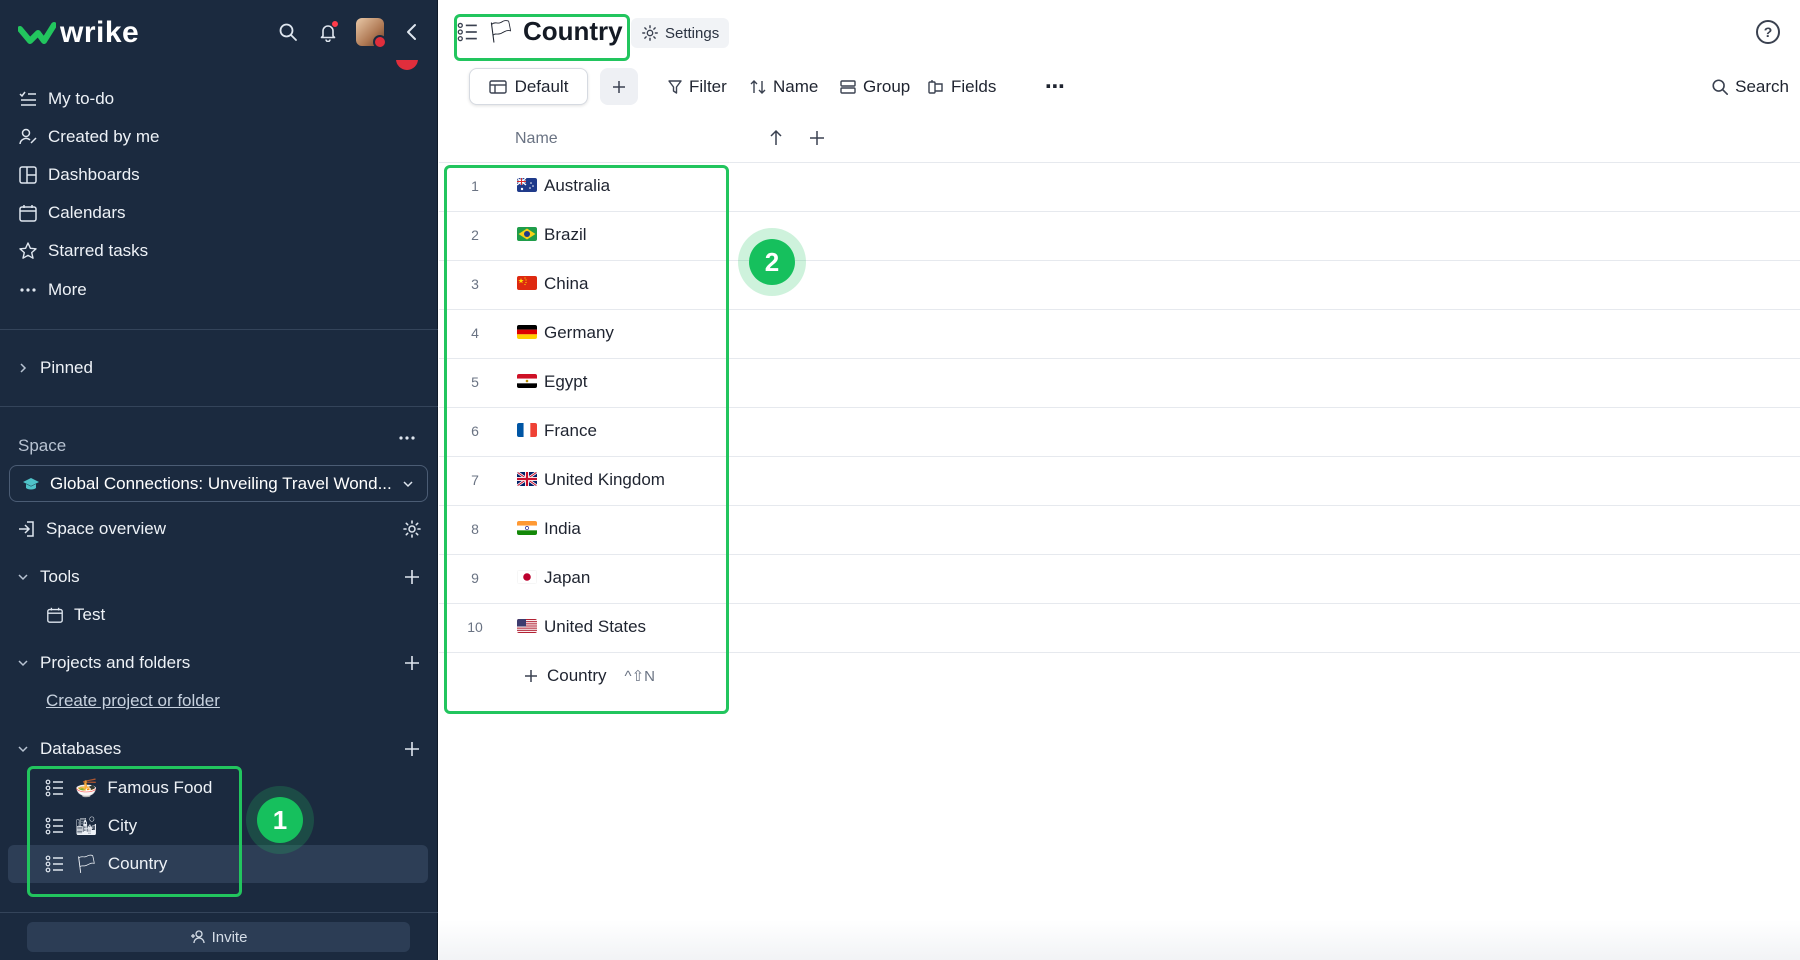 The width and height of the screenshot is (1800, 960). I want to click on search-button: Search, so click(1750, 86).